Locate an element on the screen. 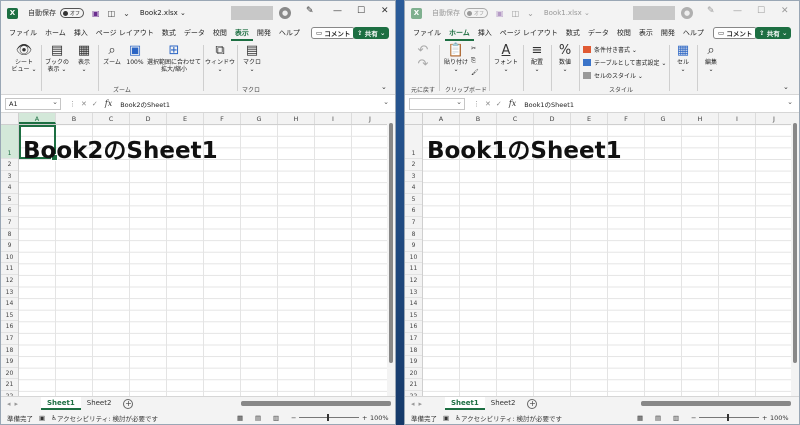  zoom-button: ⌕ ズーム is located at coordinates (112, 54).